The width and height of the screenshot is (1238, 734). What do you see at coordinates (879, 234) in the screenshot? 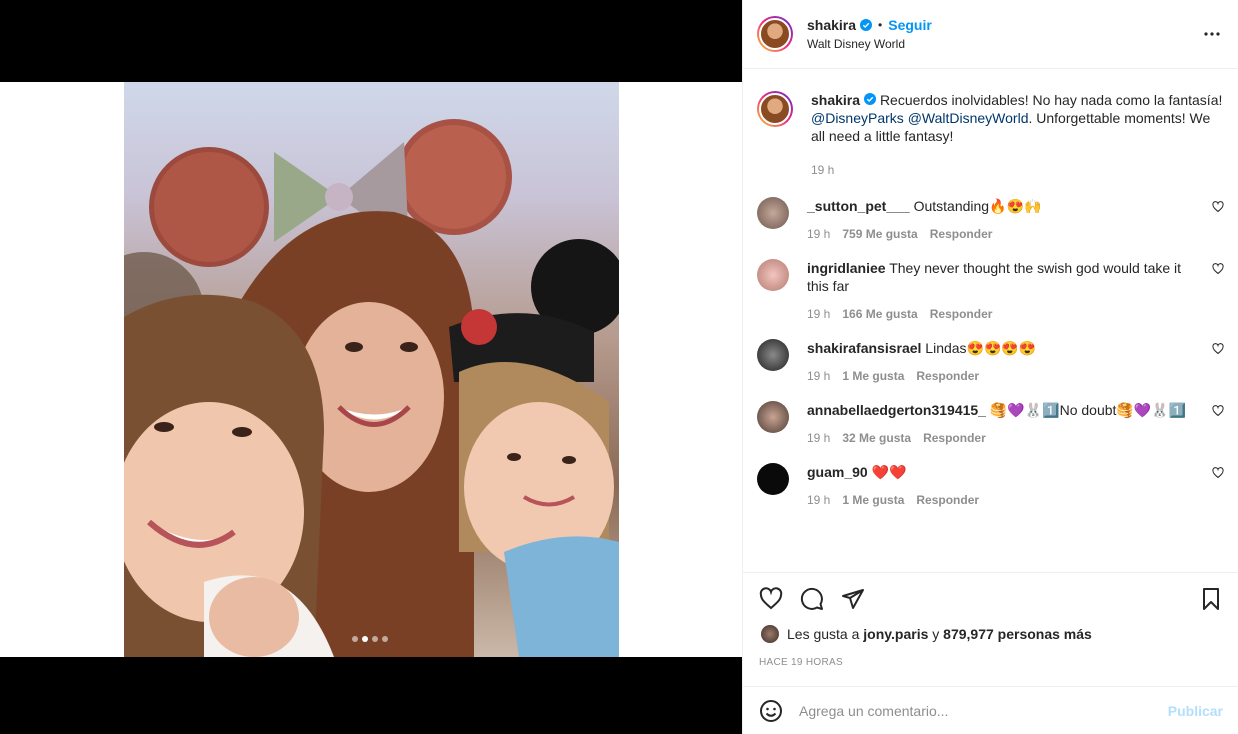
I see `comment-likes: 759 Me gusta` at bounding box center [879, 234].